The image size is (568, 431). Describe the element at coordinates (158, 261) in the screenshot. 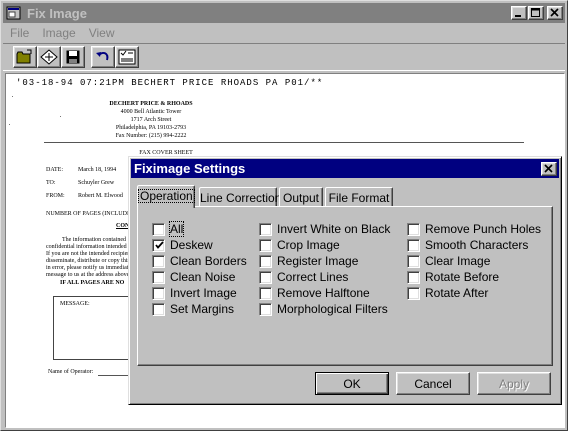

I see `option-clean-borders-checkbox` at that location.